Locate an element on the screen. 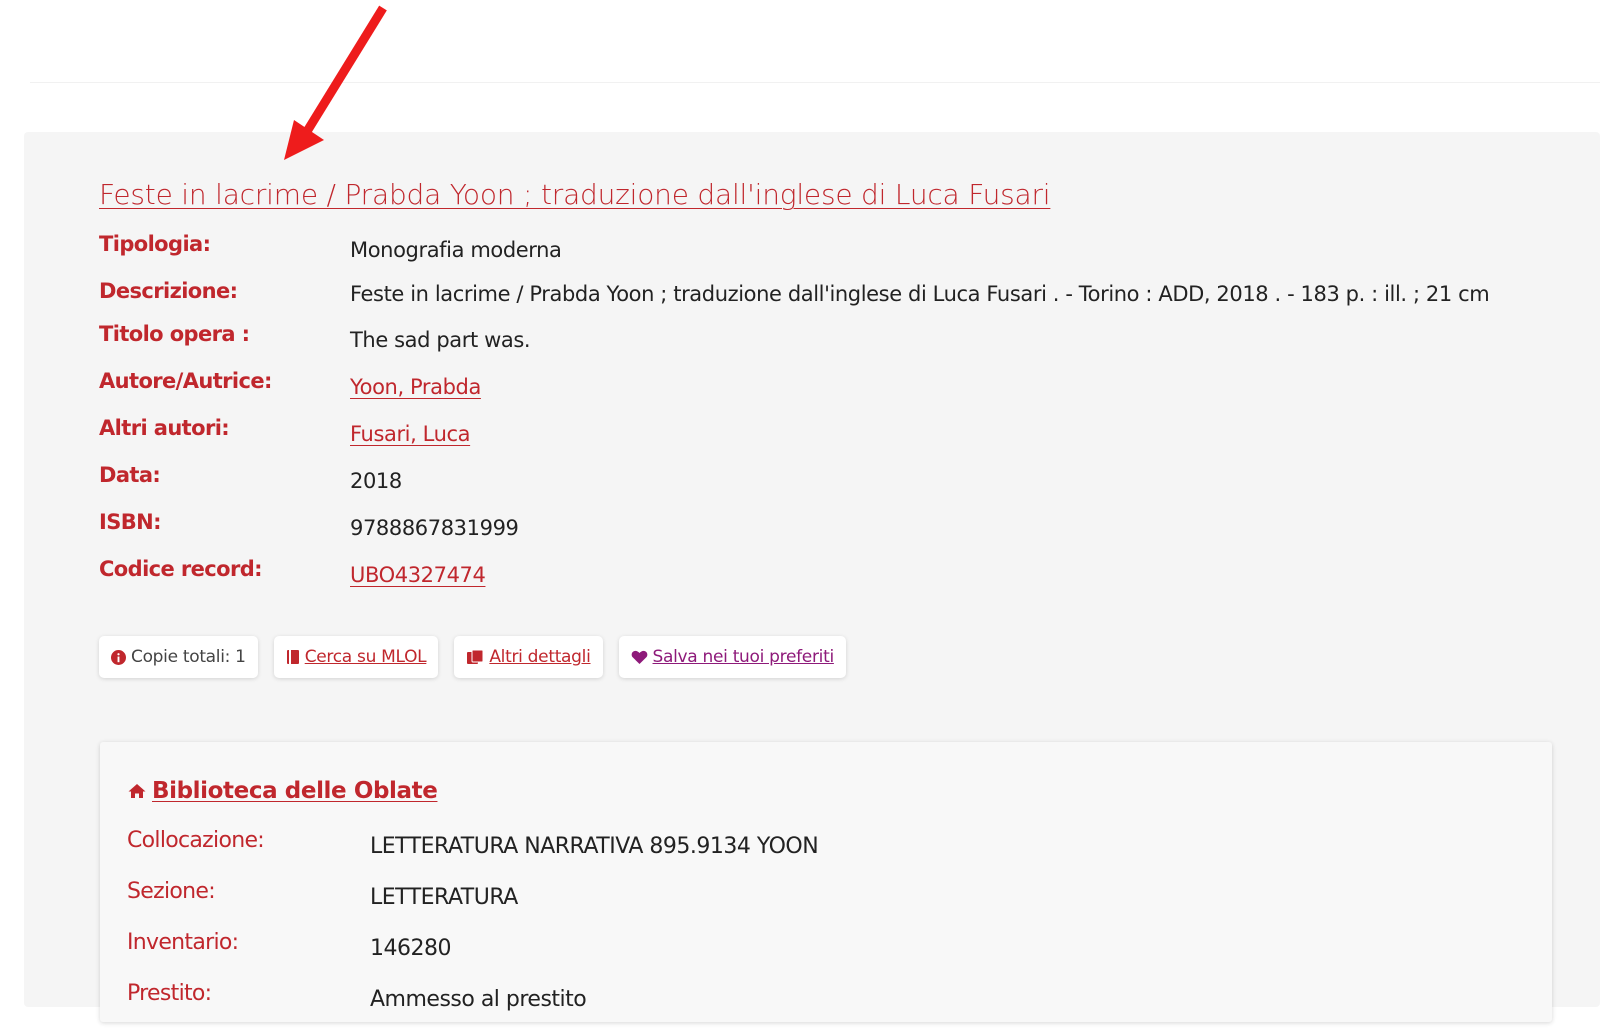 The width and height of the screenshot is (1600, 1030). field-row-titolo-opera: Titolo opera : The sad part was. is located at coordinates (834, 337).